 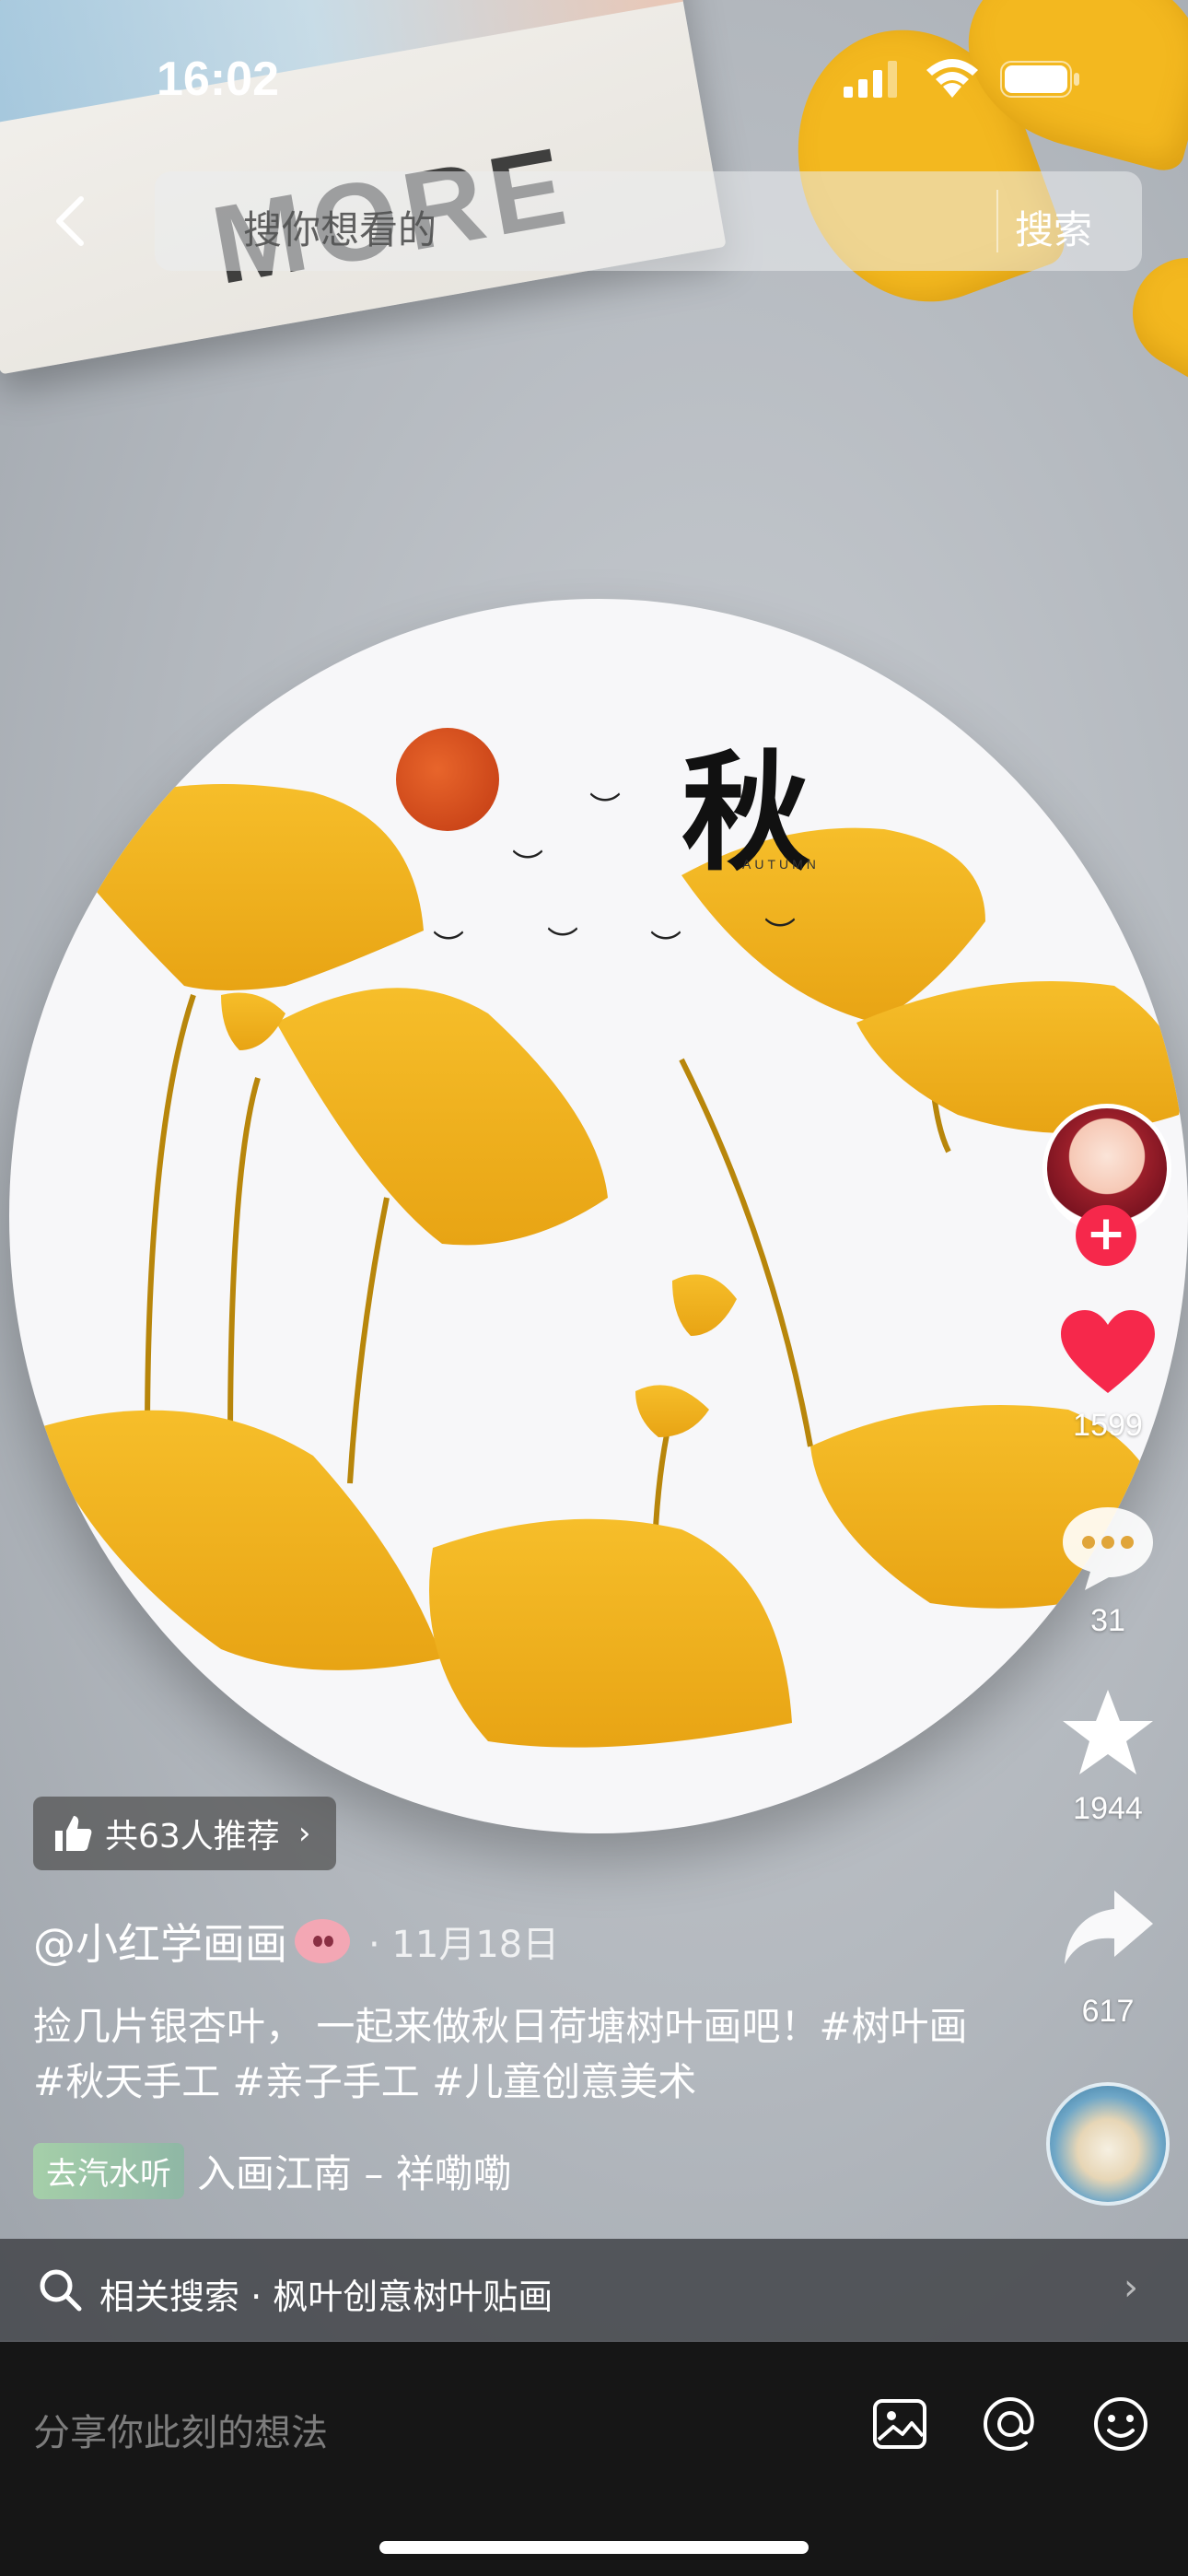 What do you see at coordinates (180, 2429) in the screenshot?
I see `comment-input: 分享你此刻的想法` at bounding box center [180, 2429].